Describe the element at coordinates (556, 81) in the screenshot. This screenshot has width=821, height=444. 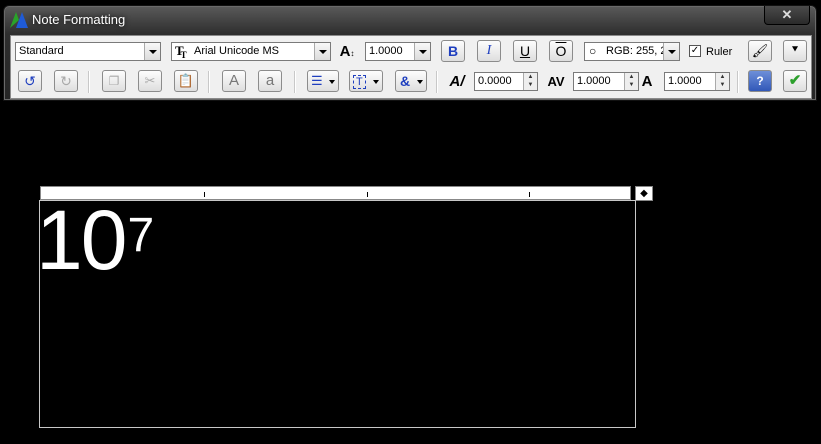
I see `tracking-icon: AV` at that location.